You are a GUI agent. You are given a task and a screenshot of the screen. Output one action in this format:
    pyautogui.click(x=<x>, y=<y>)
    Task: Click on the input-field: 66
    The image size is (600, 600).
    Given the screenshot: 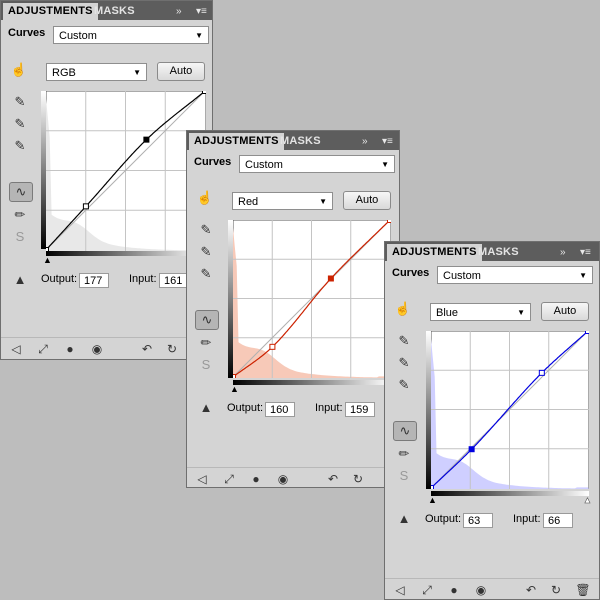 What is the action you would take?
    pyautogui.click(x=558, y=520)
    